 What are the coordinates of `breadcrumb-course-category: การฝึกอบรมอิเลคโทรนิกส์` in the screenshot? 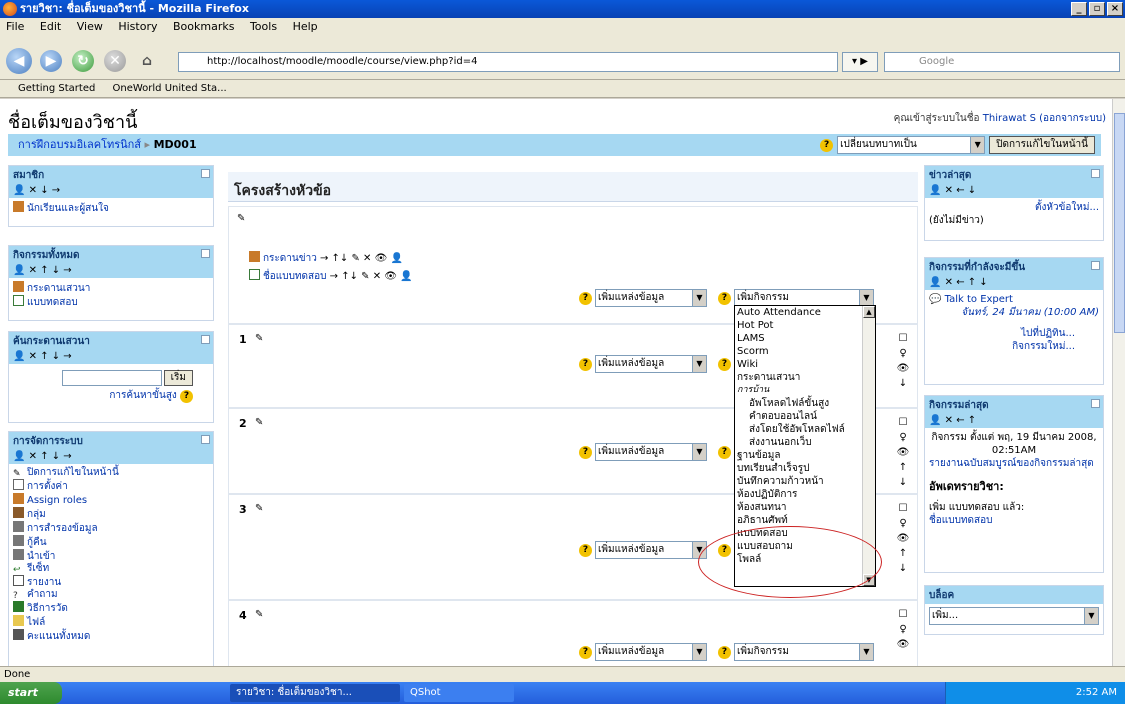 It's located at (79, 144).